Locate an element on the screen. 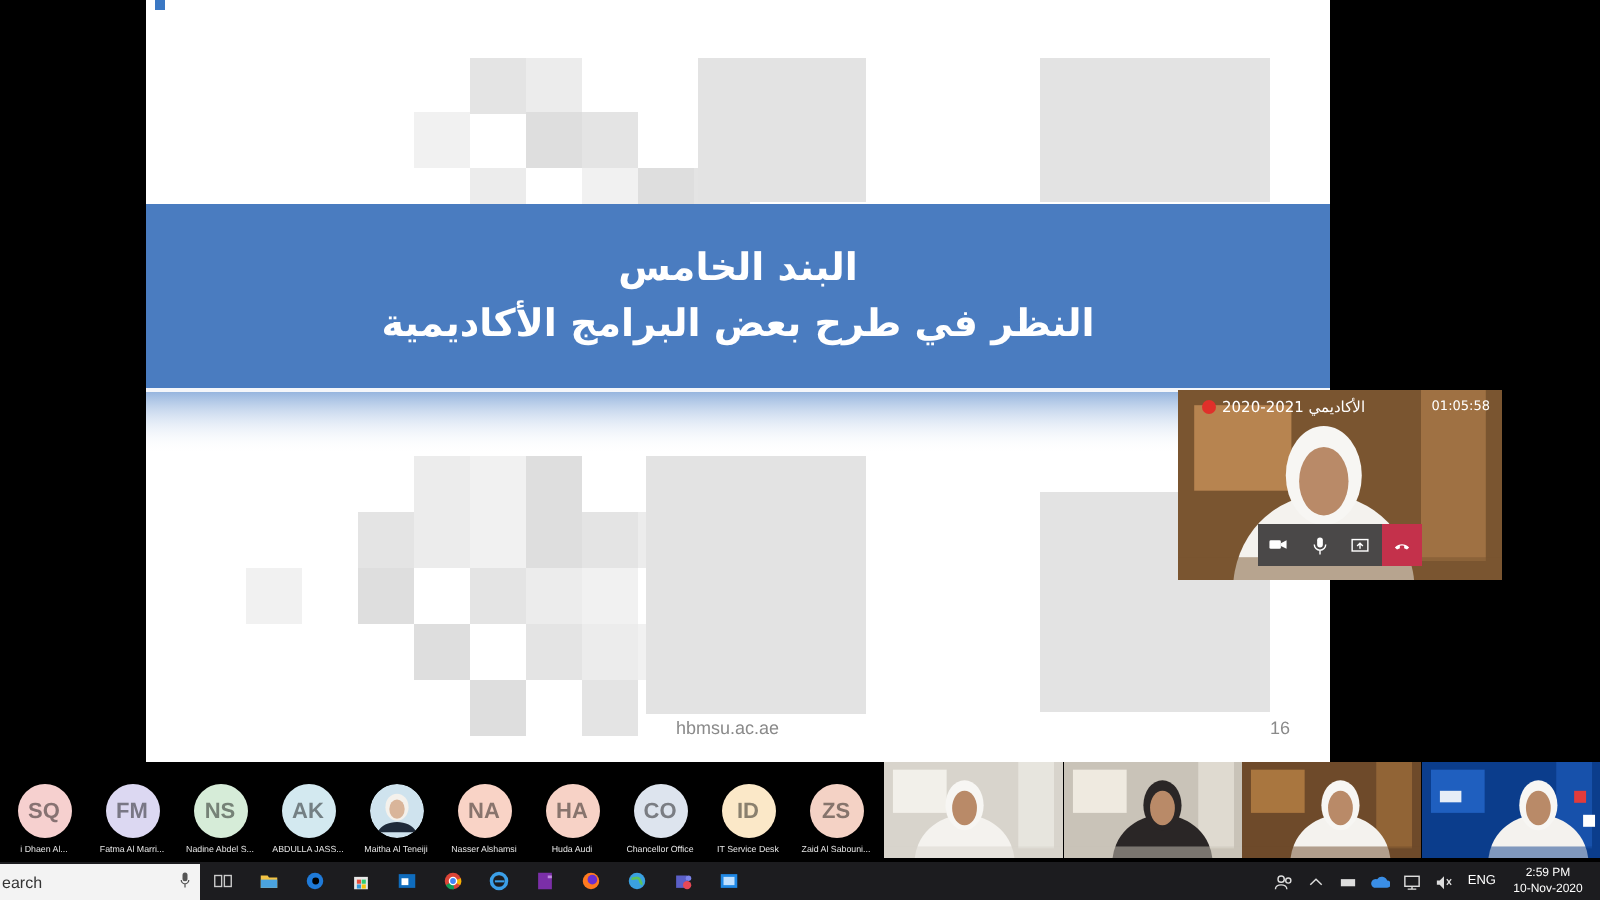 This screenshot has height=900, width=1600. avatar: AK is located at coordinates (308, 811).